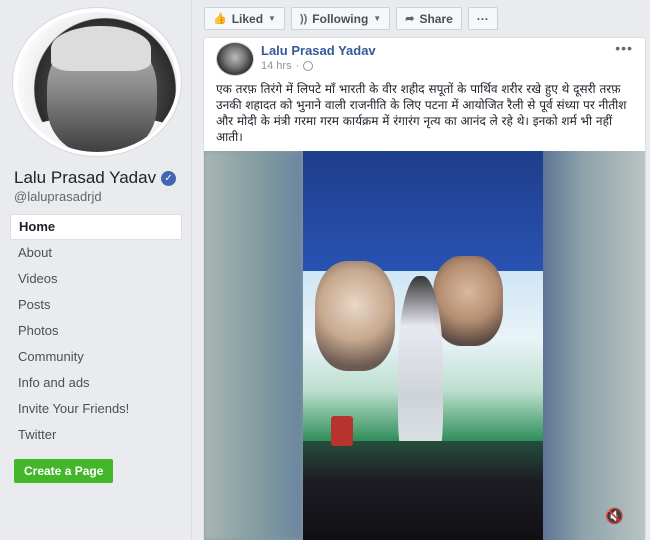 Image resolution: width=650 pixels, height=540 pixels. I want to click on following-button: )) Following ▼, so click(340, 18).